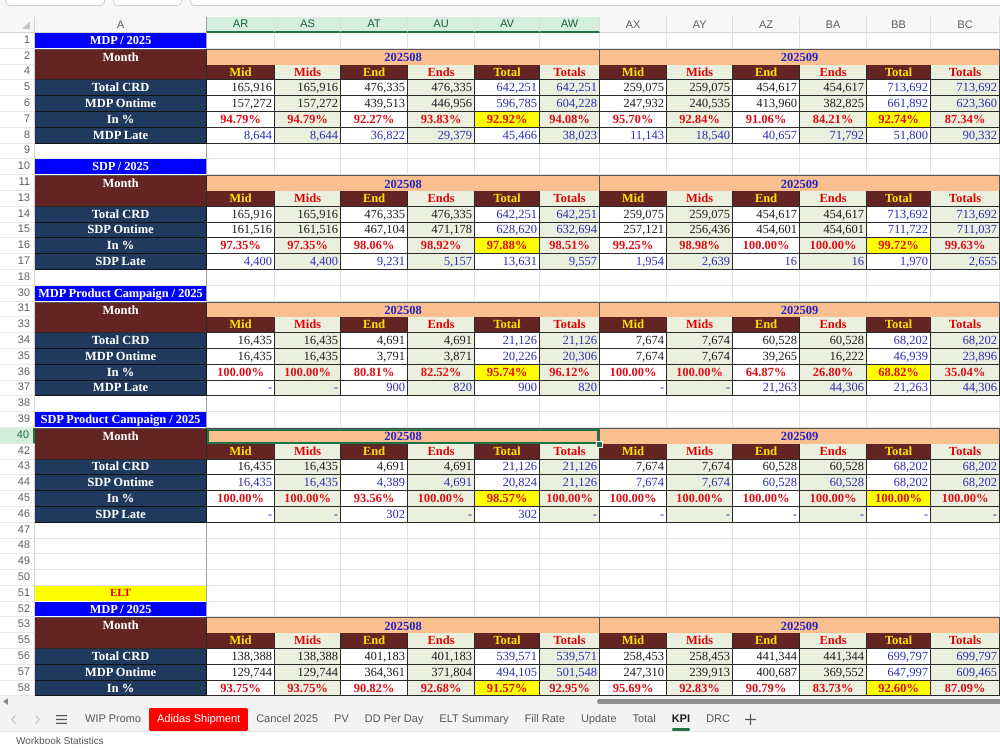 The width and height of the screenshot is (1000, 750). I want to click on row-header: 4, so click(17, 72).